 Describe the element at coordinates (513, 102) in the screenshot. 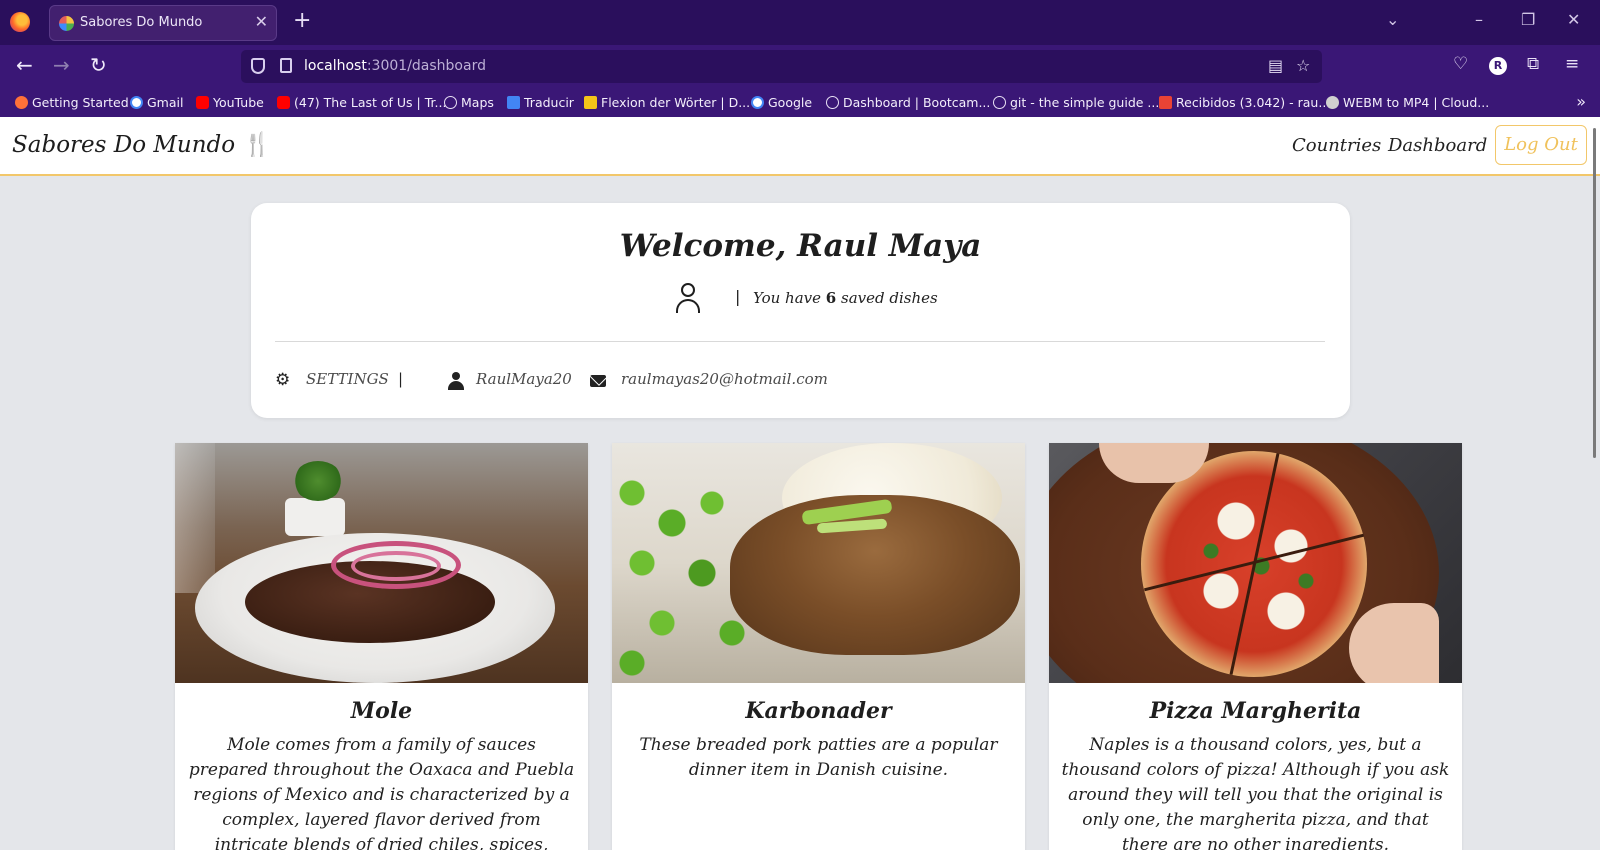

I see `translate-icon` at that location.